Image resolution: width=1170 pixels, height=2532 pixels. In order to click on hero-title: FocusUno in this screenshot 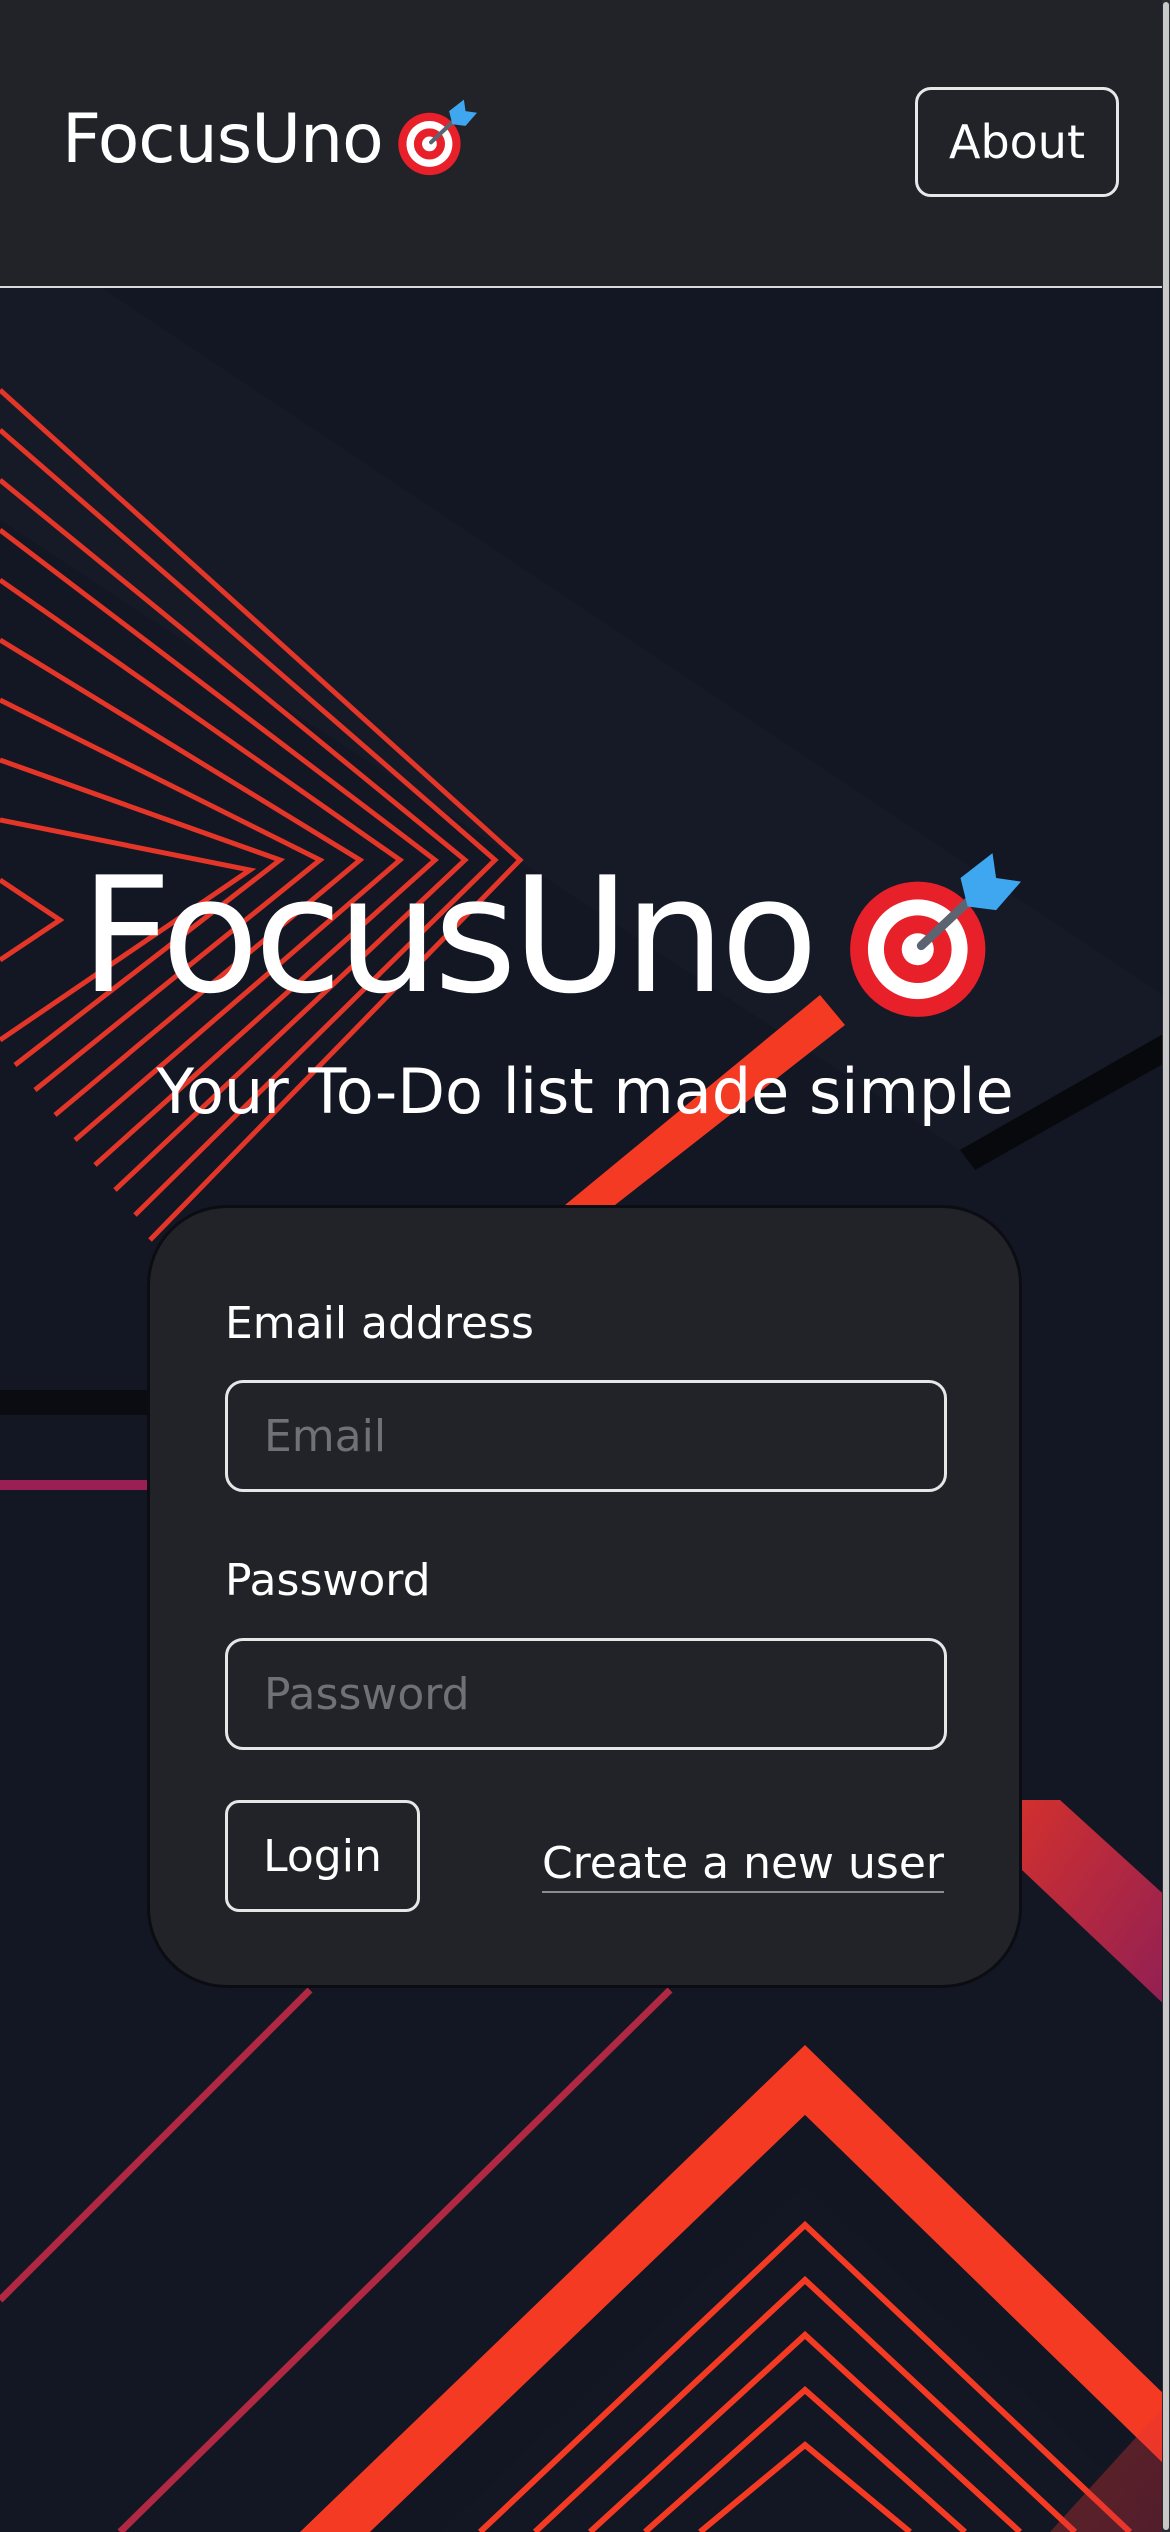, I will do `click(551, 935)`.